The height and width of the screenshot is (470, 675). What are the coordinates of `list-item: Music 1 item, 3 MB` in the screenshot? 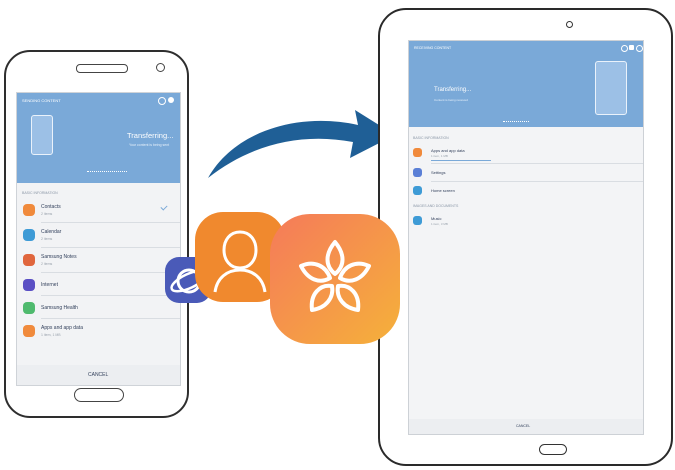 It's located at (526, 222).